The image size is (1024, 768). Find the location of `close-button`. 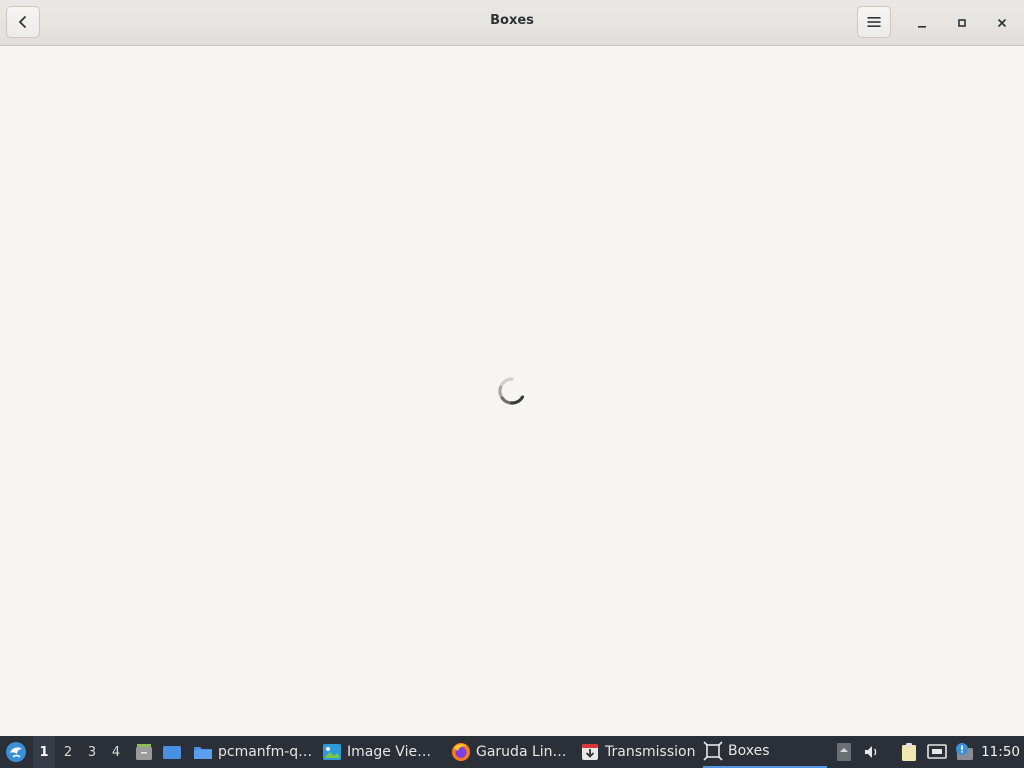

close-button is located at coordinates (1002, 23).